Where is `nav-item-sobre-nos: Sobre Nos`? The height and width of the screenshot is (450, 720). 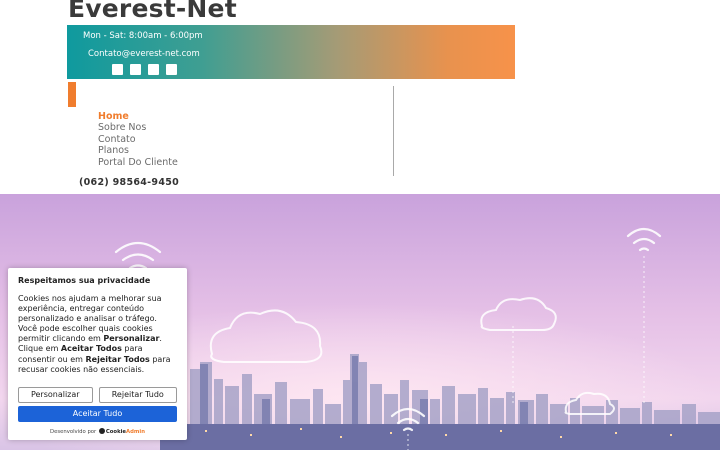 nav-item-sobre-nos: Sobre Nos is located at coordinates (138, 127).